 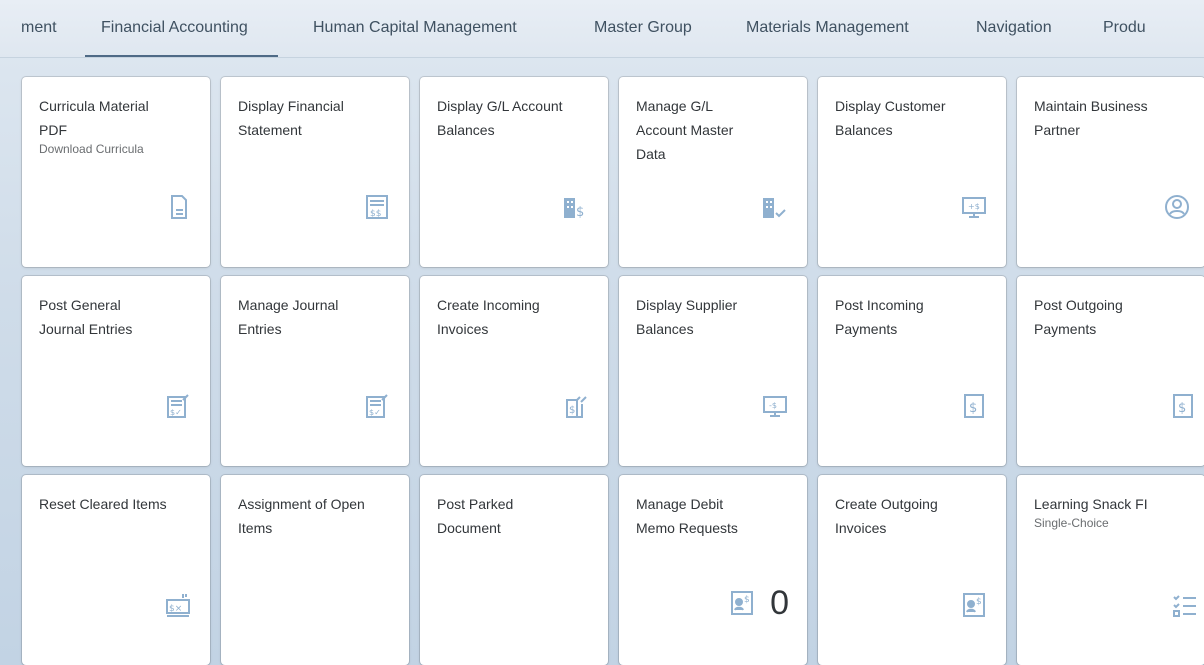 What do you see at coordinates (713, 570) in the screenshot?
I see `tile-manage-debit-memo-requests: Manage Debit Memo Requests $ 0` at bounding box center [713, 570].